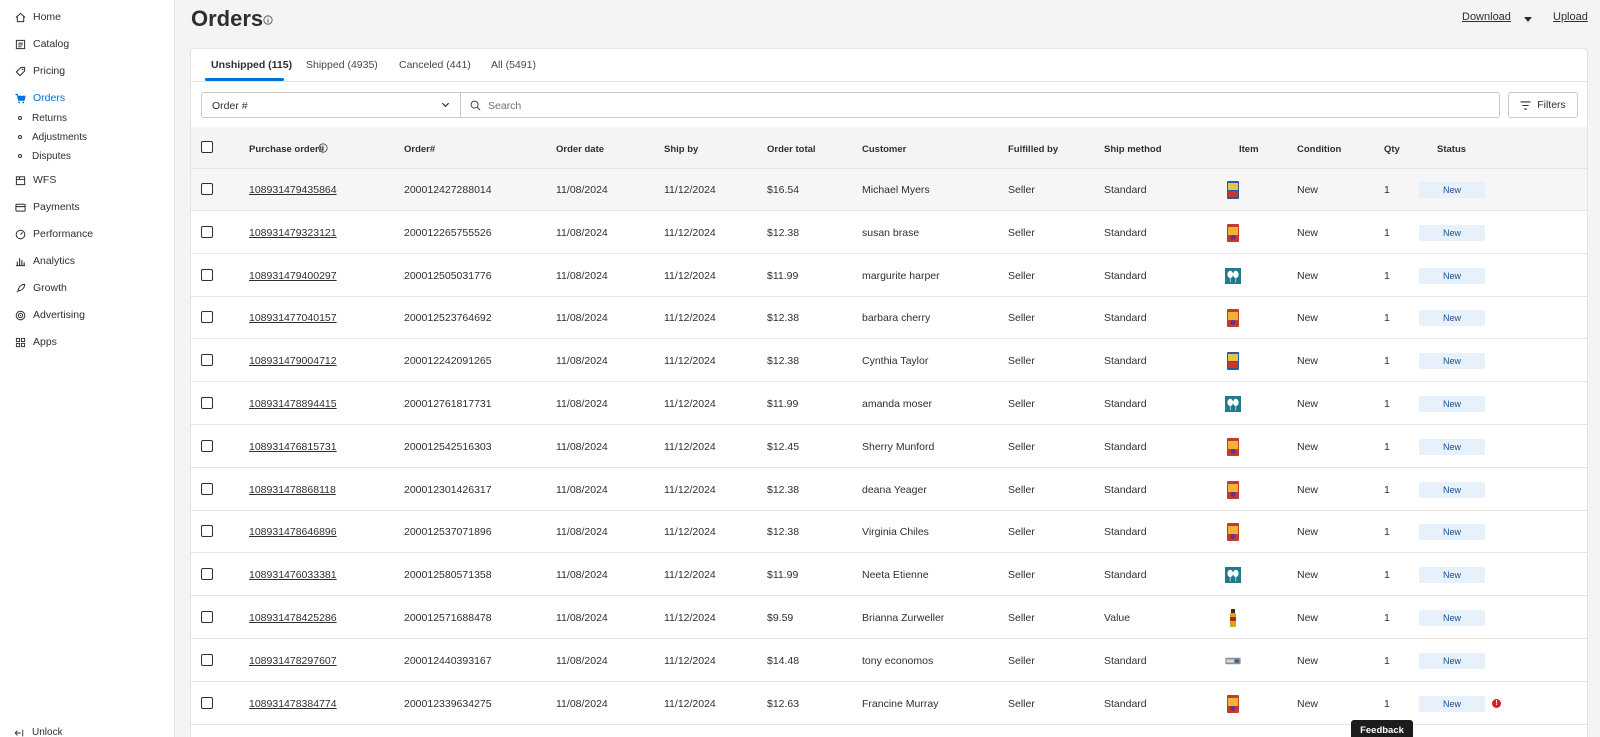 This screenshot has height=737, width=1600. I want to click on filters-button: Filters, so click(1543, 105).